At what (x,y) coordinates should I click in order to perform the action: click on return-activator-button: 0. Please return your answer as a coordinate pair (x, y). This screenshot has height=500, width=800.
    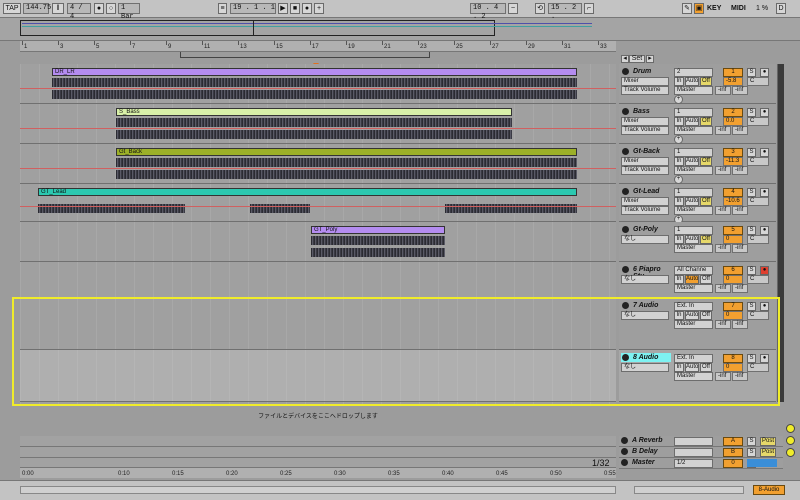
    Looking at the image, I should click on (733, 463).